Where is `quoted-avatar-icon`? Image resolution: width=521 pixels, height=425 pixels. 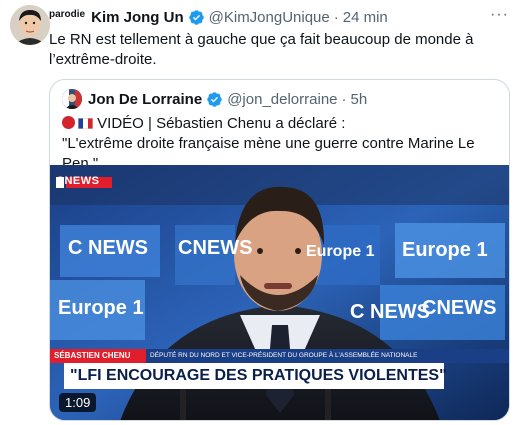 quoted-avatar-icon is located at coordinates (72, 99).